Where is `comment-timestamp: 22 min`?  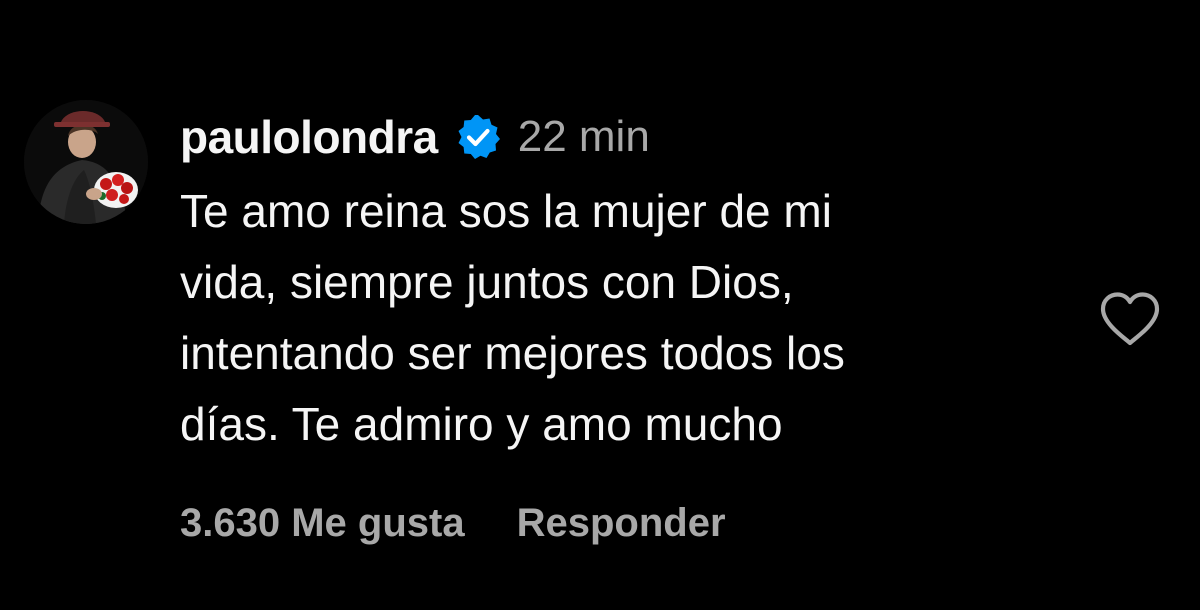
comment-timestamp: 22 min is located at coordinates (584, 137).